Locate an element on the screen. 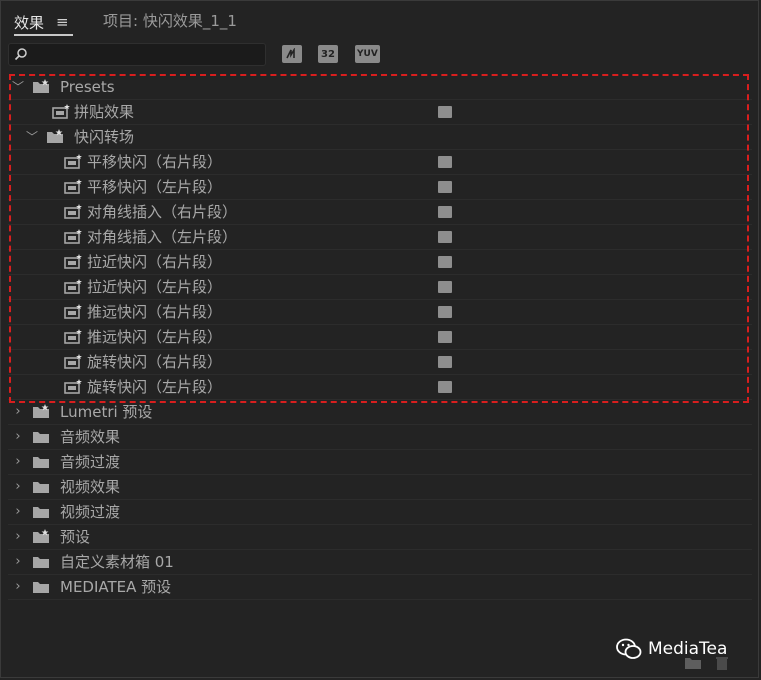  search-icon is located at coordinates (20, 54).